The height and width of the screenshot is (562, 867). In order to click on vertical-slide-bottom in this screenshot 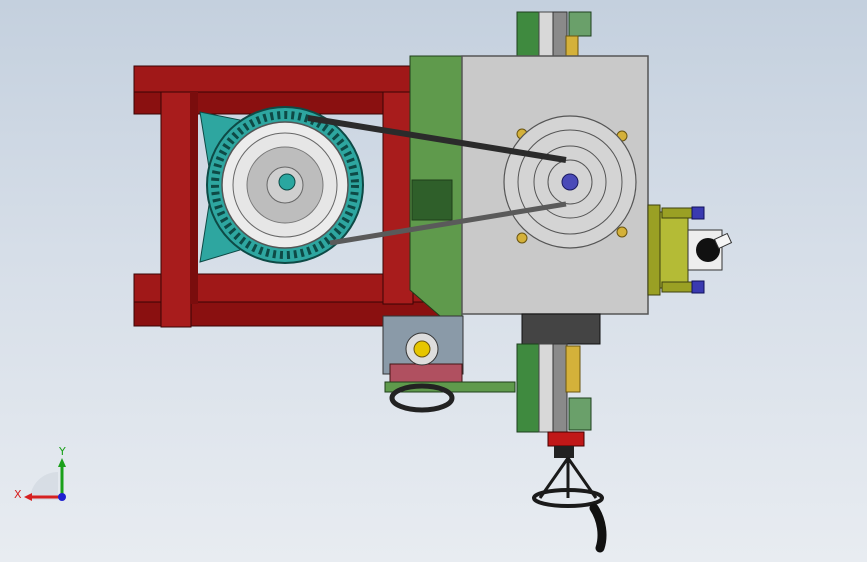, I will do `click(554, 395)`.